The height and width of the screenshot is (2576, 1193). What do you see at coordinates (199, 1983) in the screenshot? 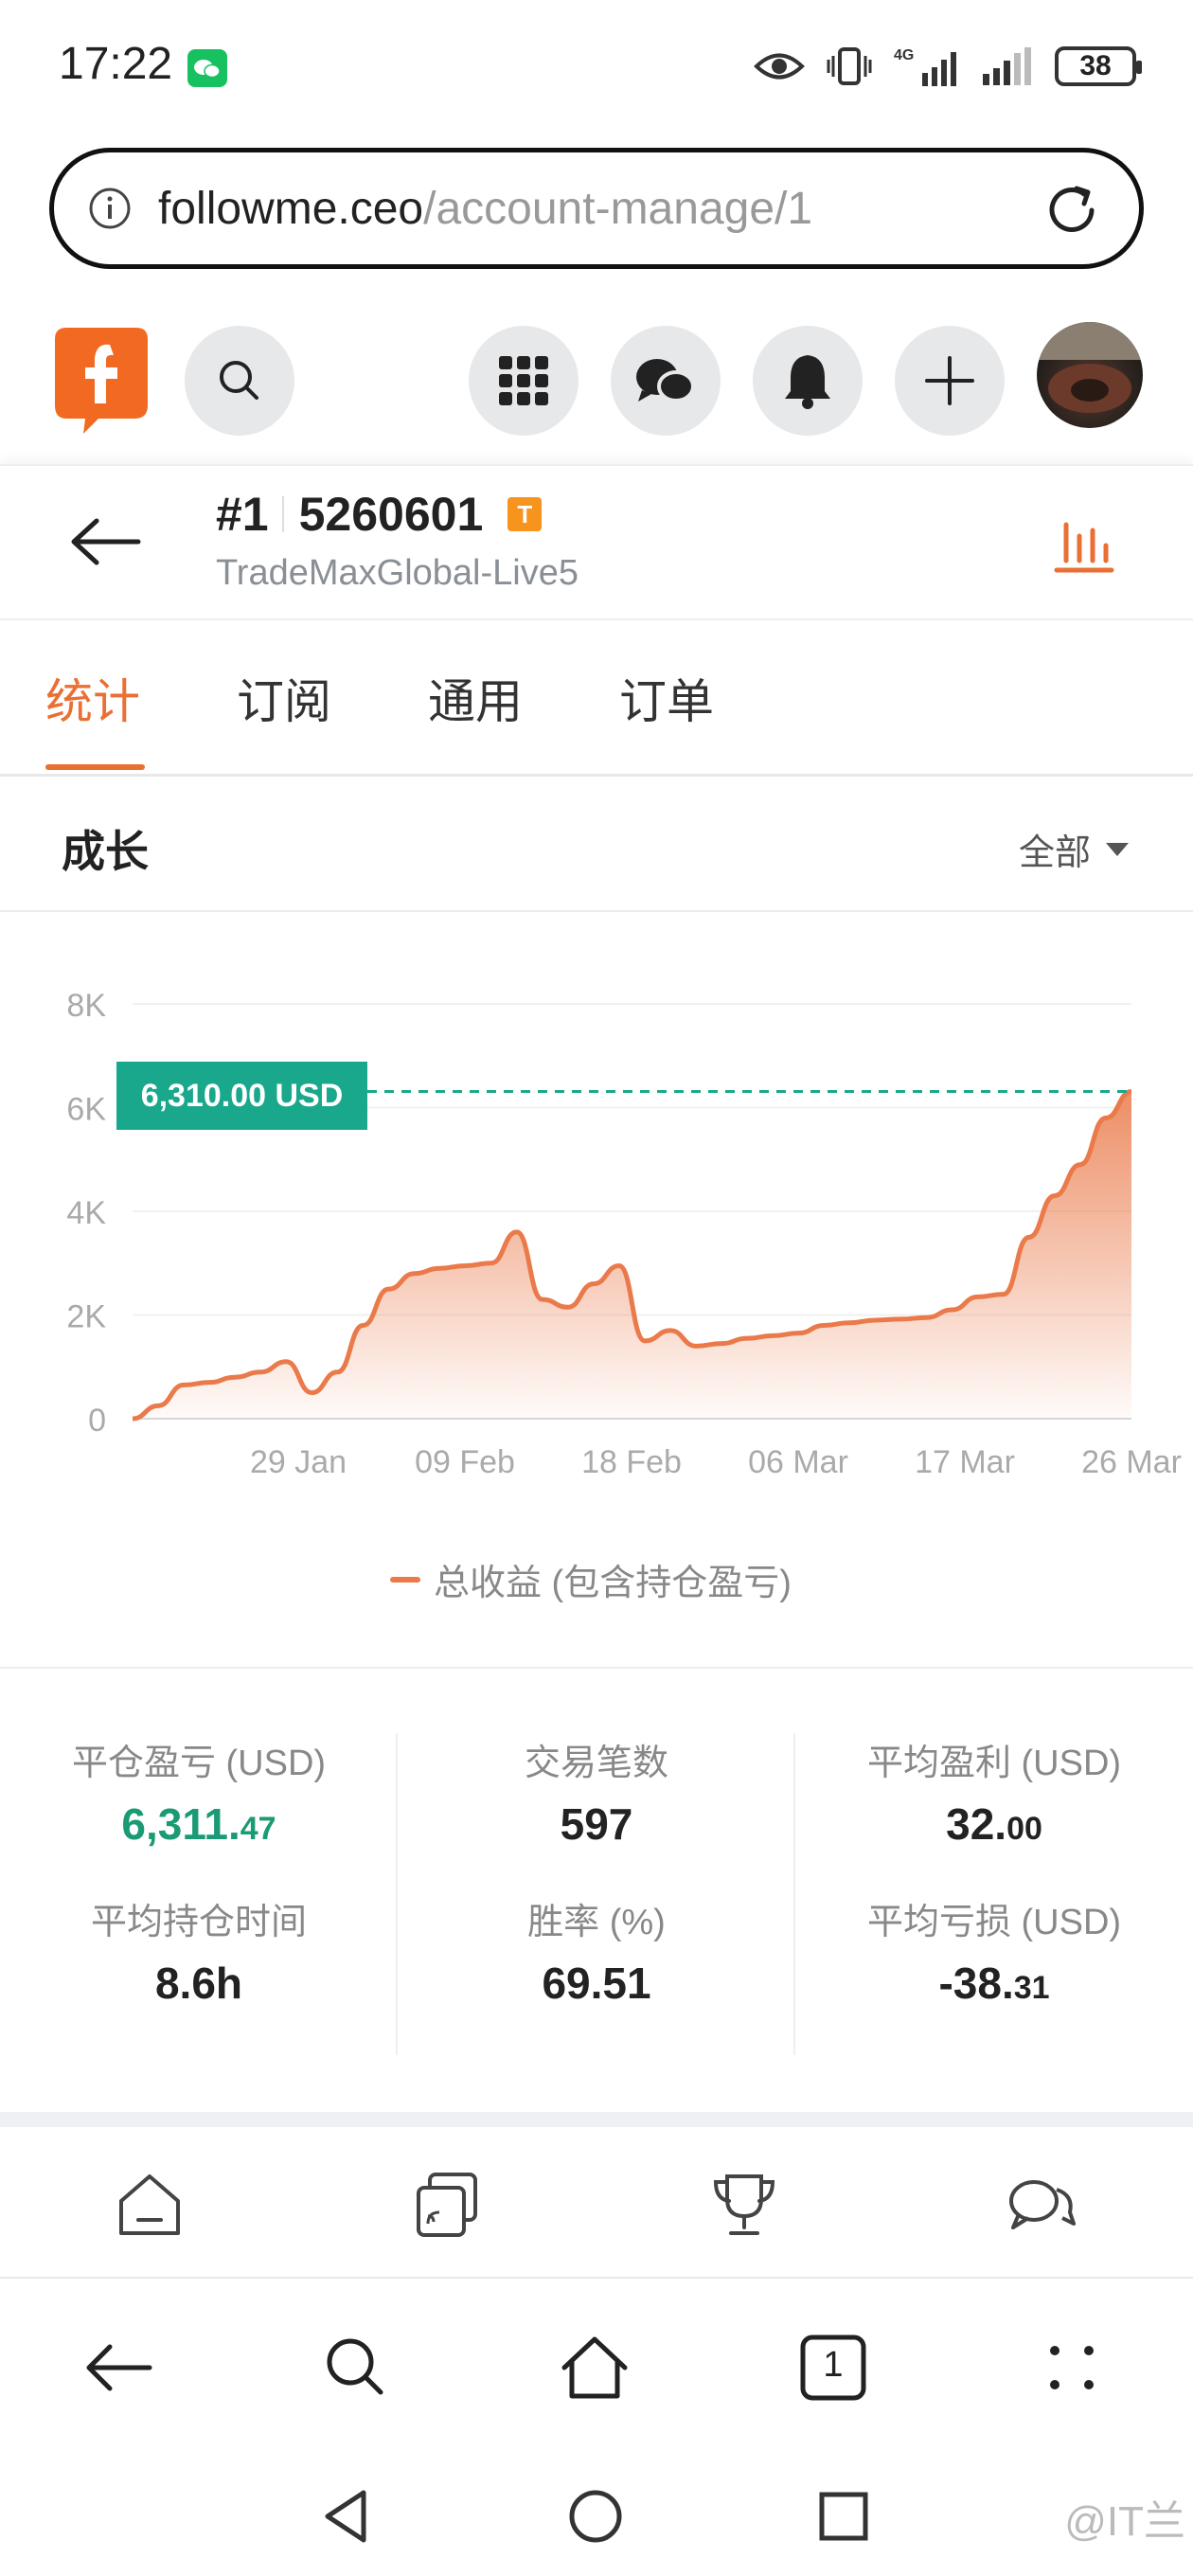
I see `stat-value: 8.6h` at bounding box center [199, 1983].